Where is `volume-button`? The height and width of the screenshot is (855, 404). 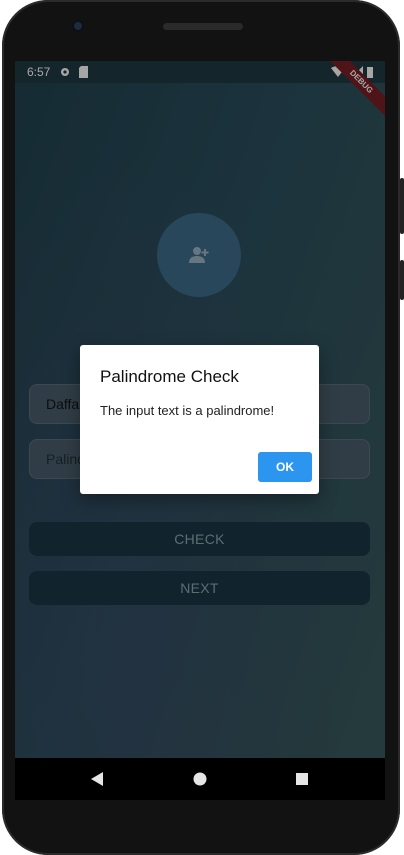 volume-button is located at coordinates (402, 206).